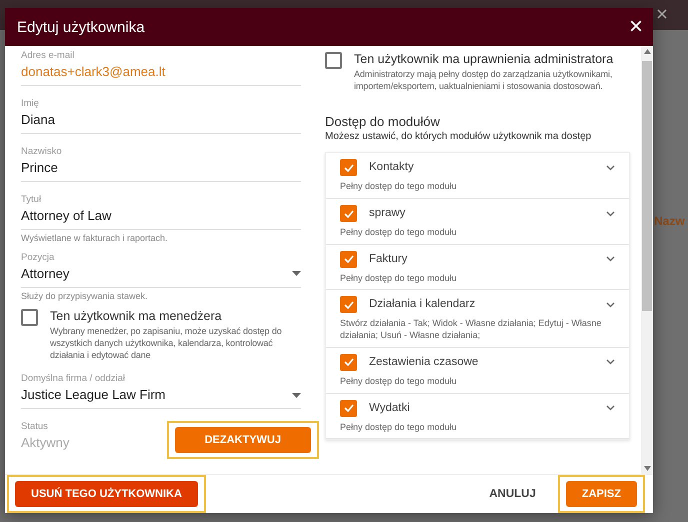  Describe the element at coordinates (669, 221) in the screenshot. I see `background-text: Nazw` at that location.